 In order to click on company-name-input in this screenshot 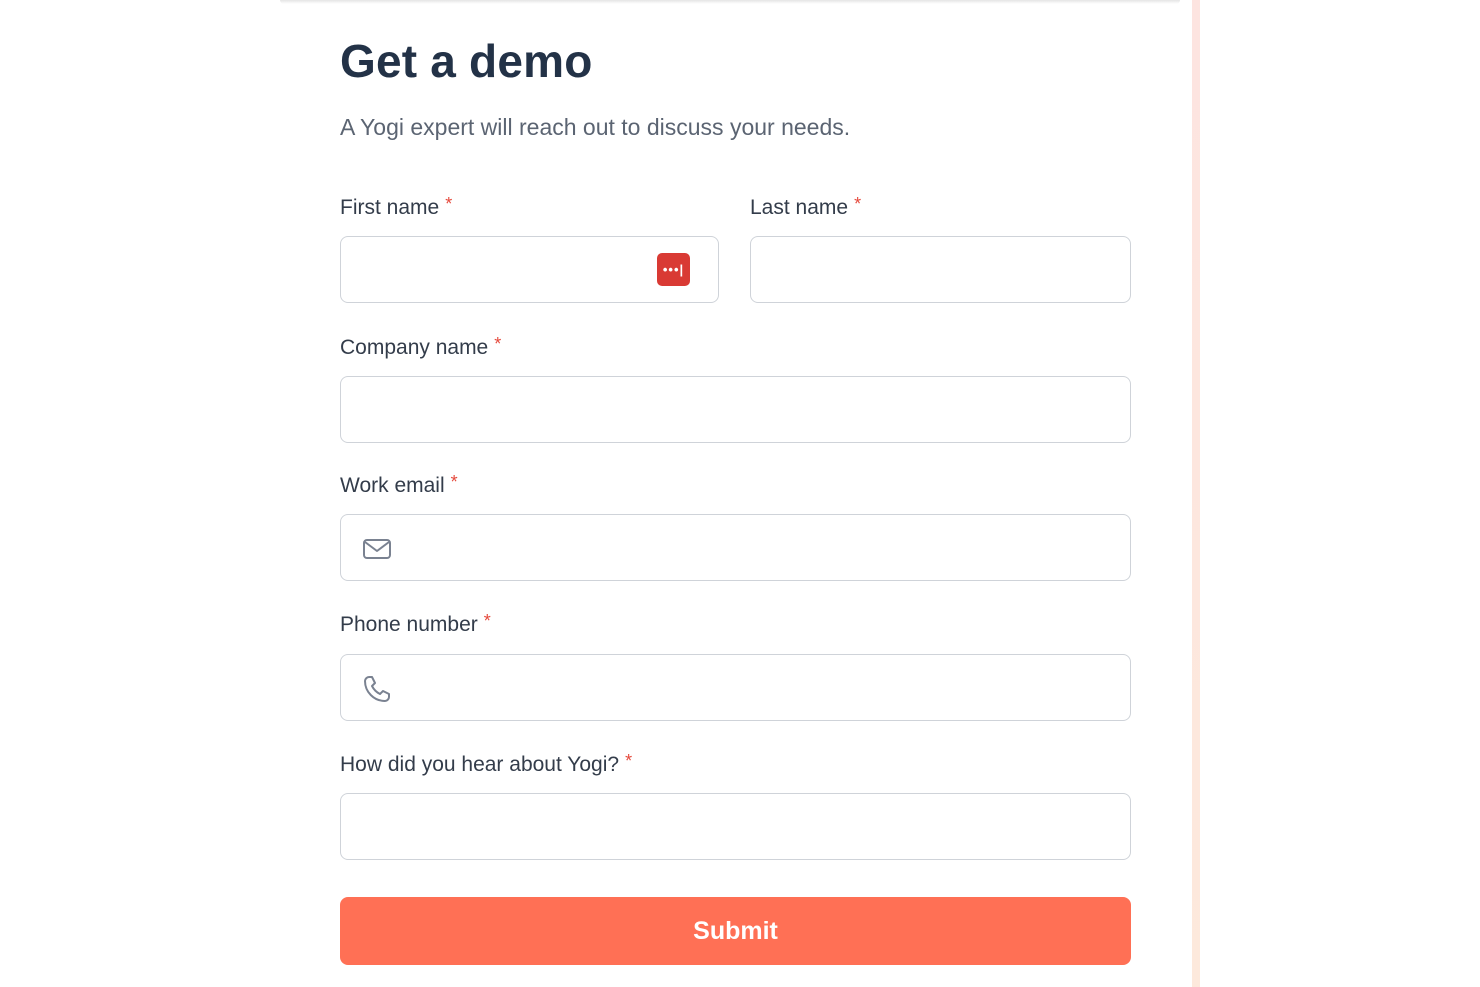, I will do `click(735, 409)`.